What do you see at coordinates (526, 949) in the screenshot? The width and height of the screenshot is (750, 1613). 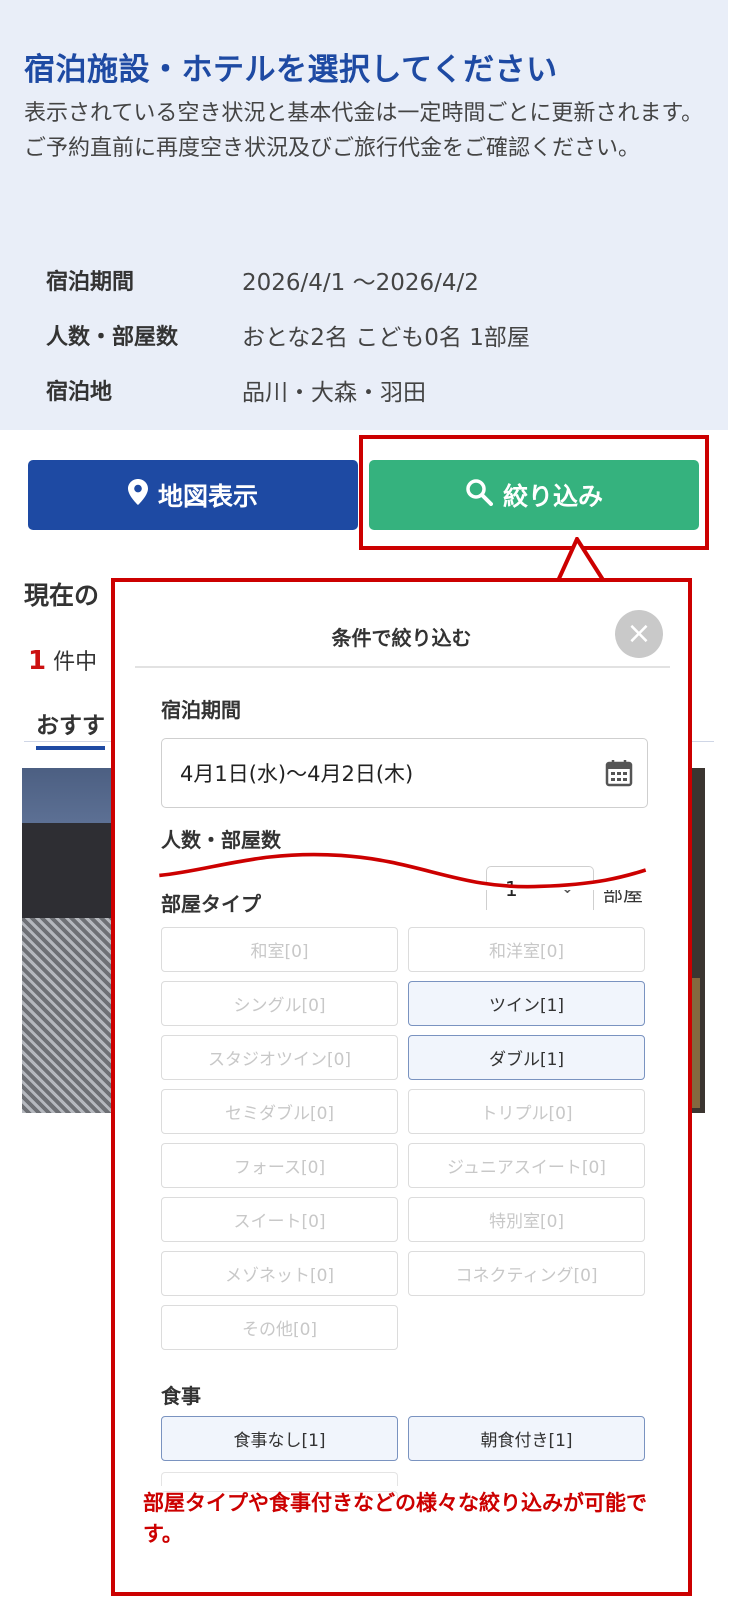 I see `room-type-chip: 和洋室[0]` at bounding box center [526, 949].